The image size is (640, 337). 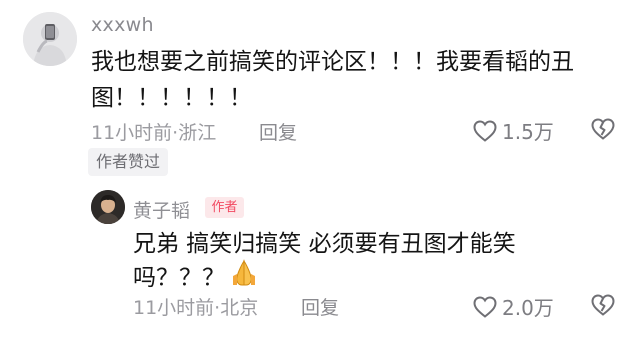 What do you see at coordinates (122, 25) in the screenshot?
I see `comment-username: xxxwh` at bounding box center [122, 25].